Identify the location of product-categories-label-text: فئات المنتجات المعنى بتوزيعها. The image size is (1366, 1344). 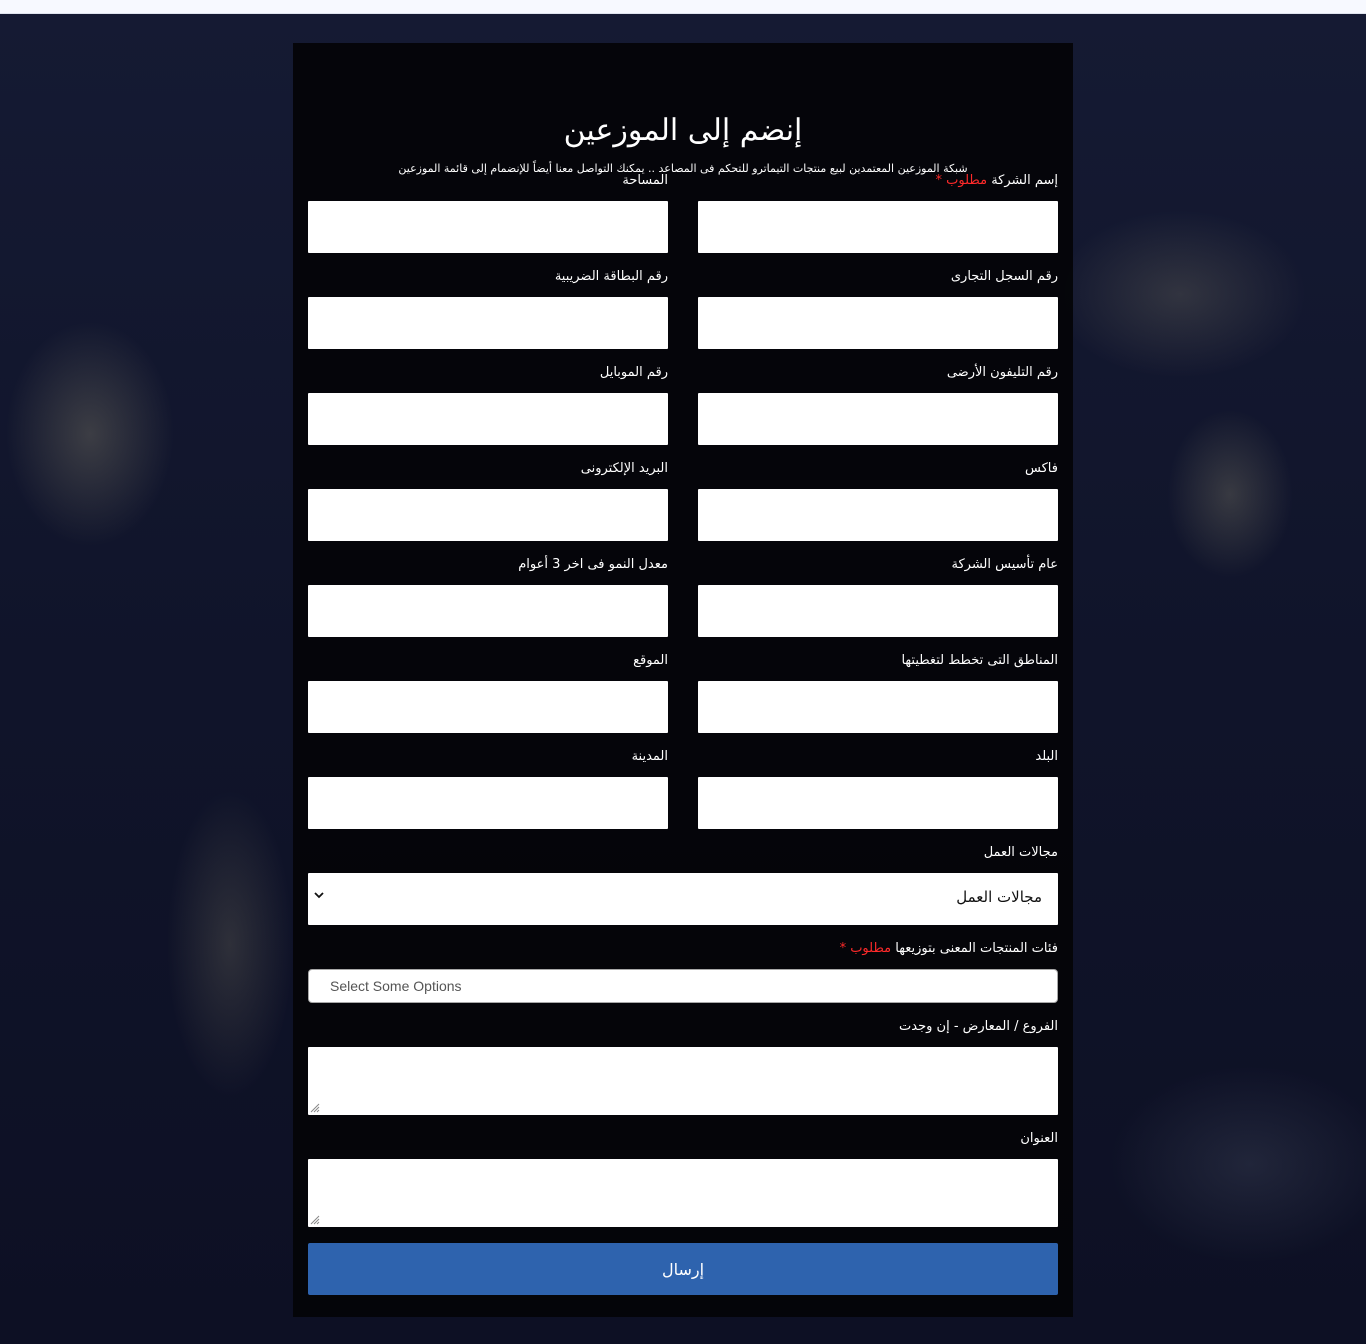
(976, 948).